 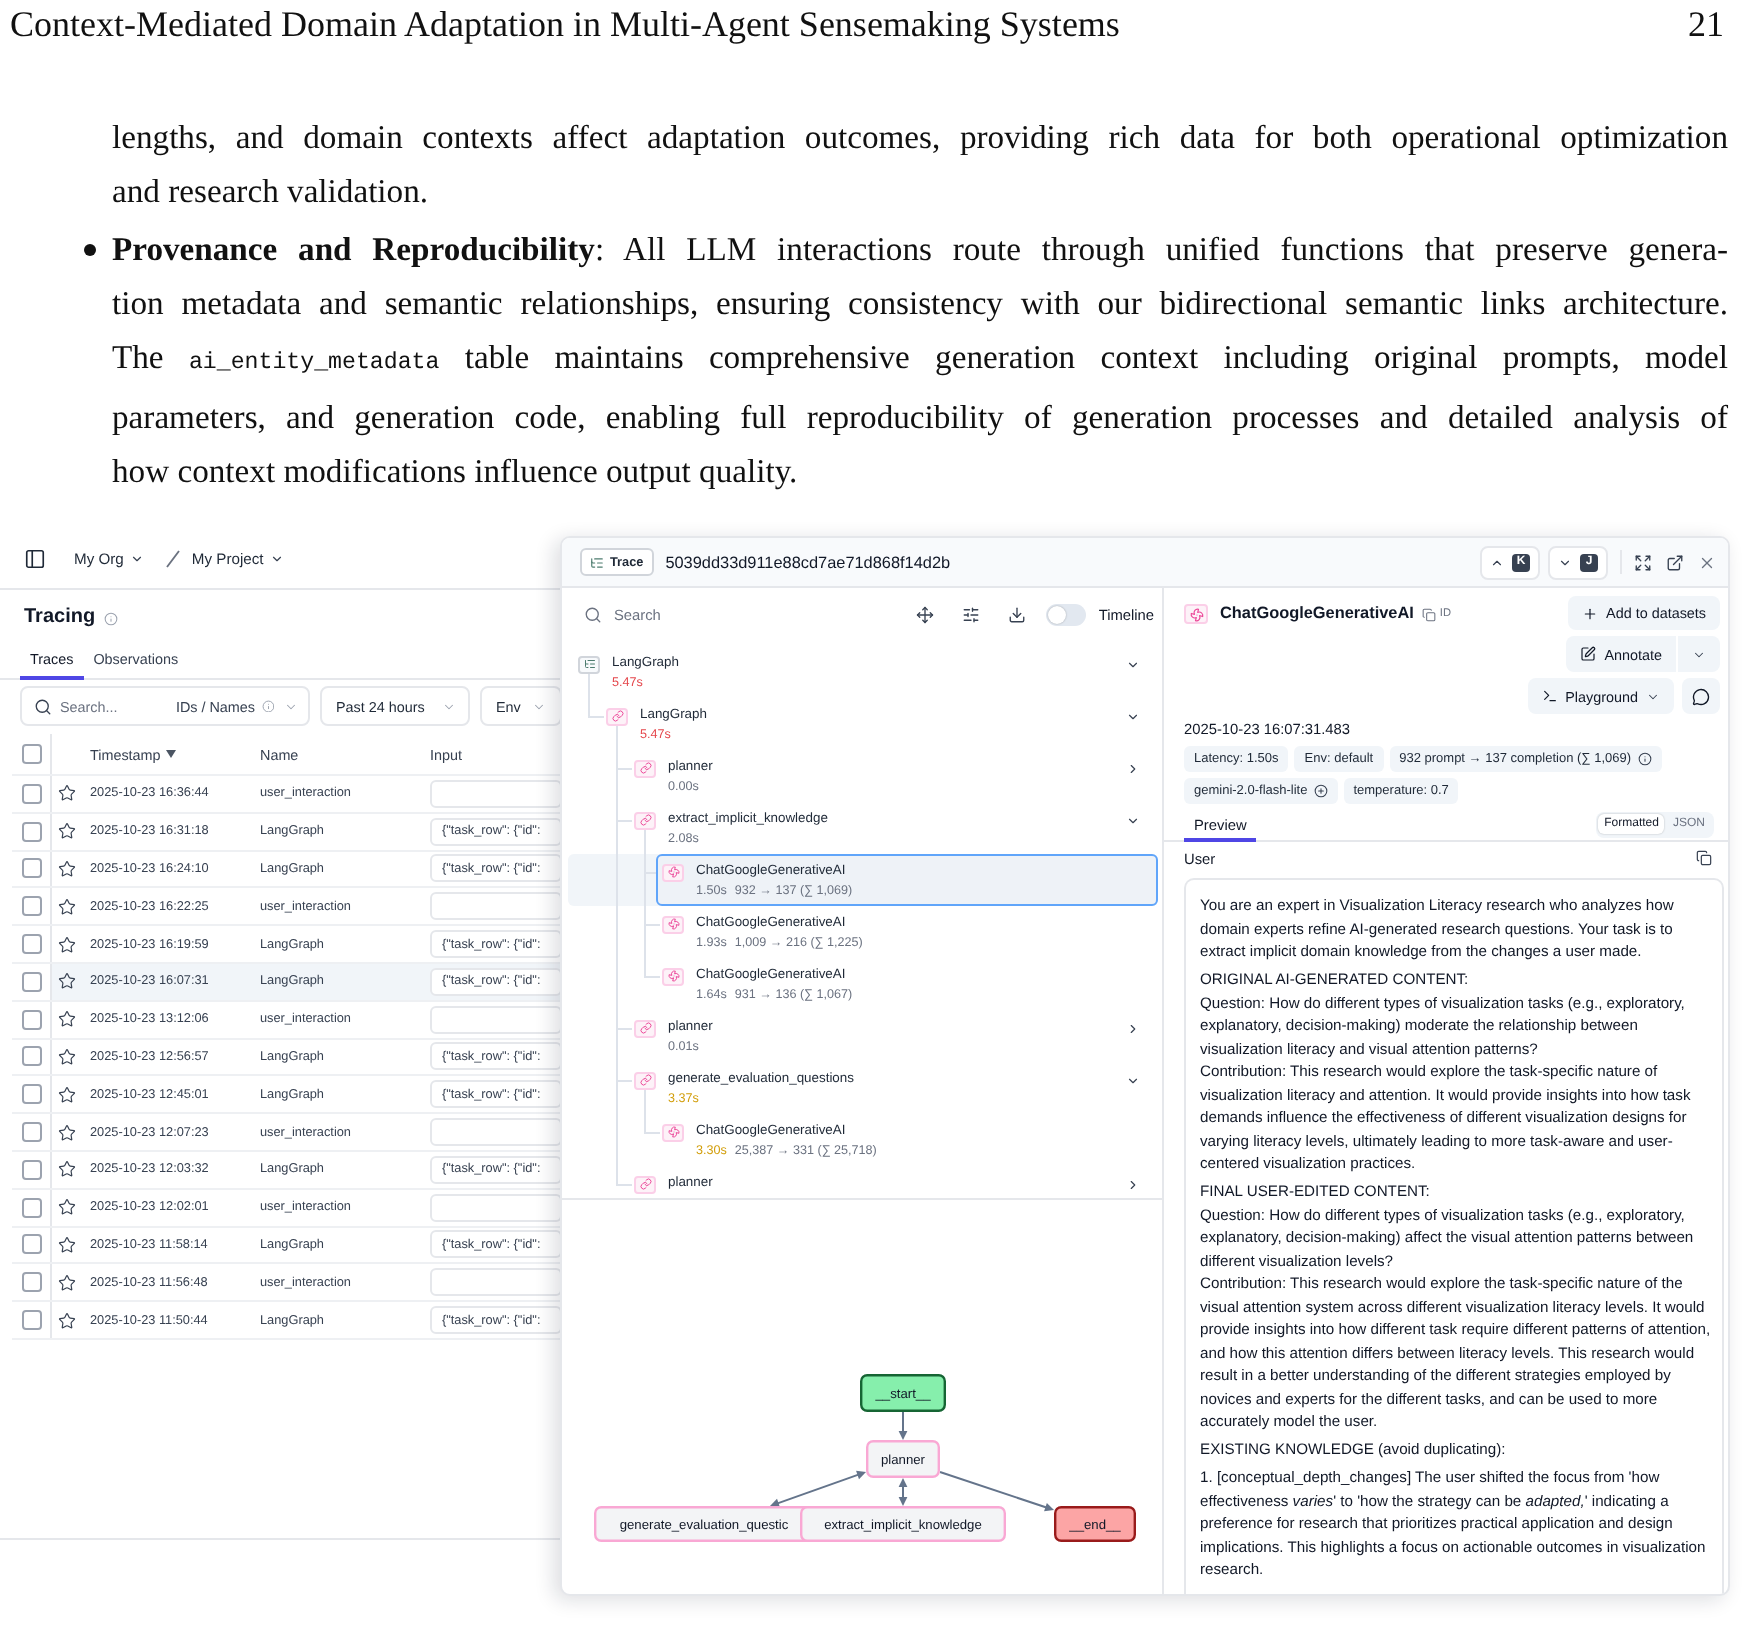 I want to click on slash-icon, so click(x=172, y=559).